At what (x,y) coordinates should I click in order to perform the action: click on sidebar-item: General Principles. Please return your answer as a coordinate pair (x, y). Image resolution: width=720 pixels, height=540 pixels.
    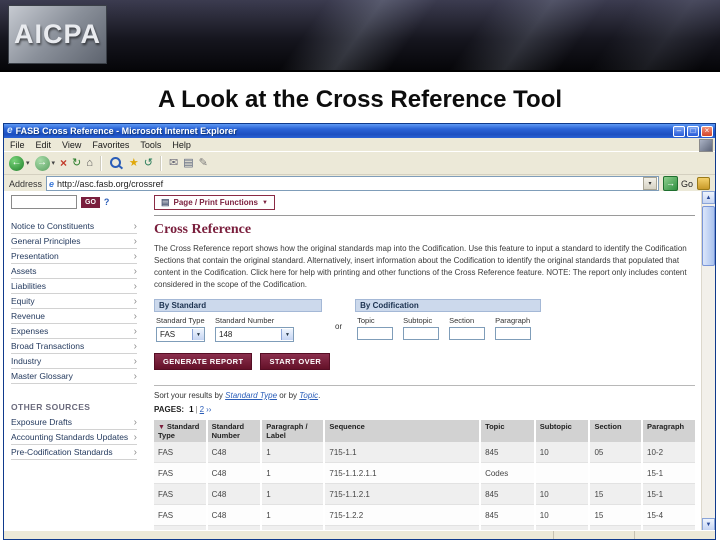
    Looking at the image, I should click on (74, 241).